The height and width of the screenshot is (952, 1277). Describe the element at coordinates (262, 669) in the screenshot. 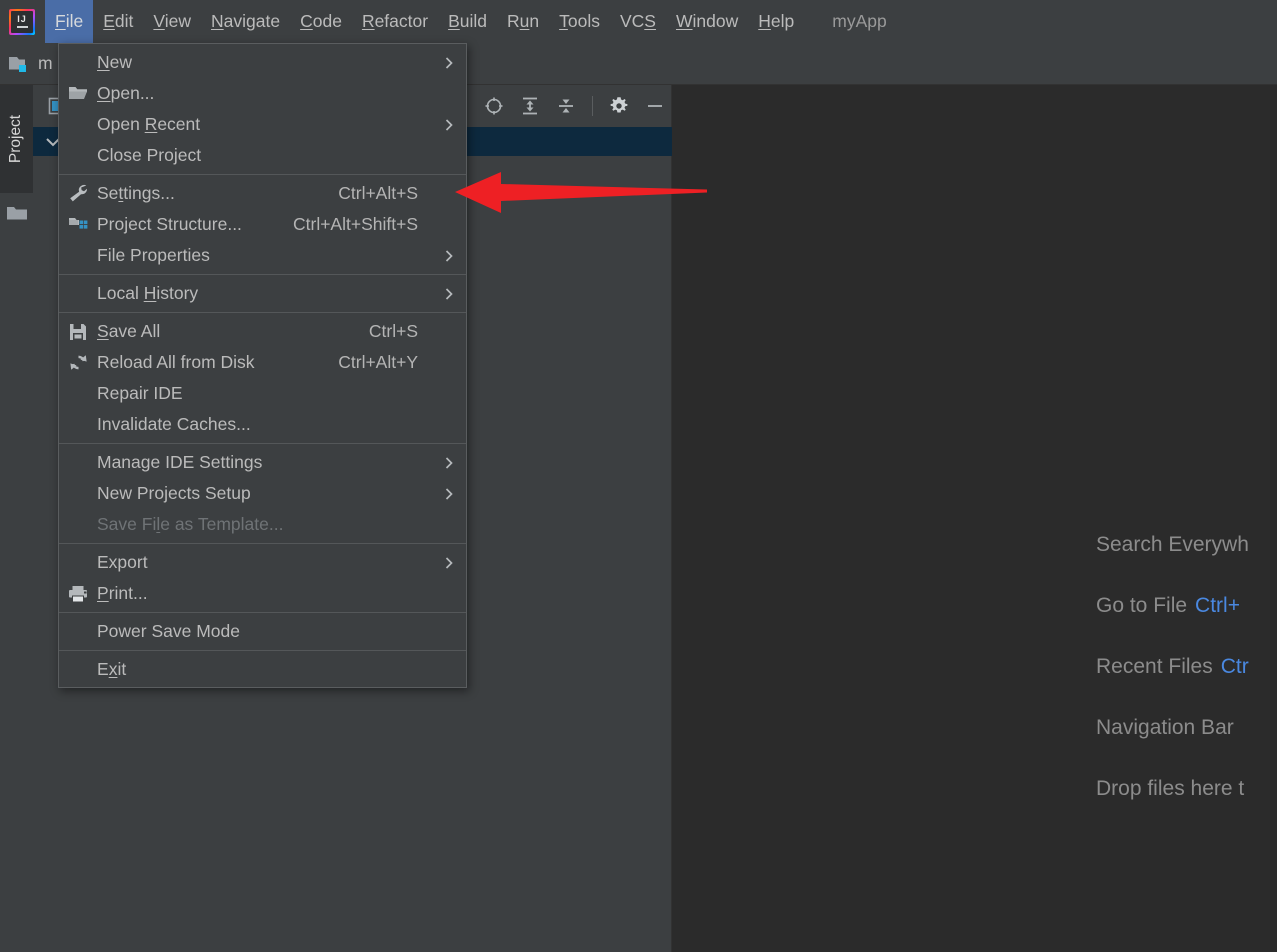

I see `file-menu-item-exit: Exit` at that location.